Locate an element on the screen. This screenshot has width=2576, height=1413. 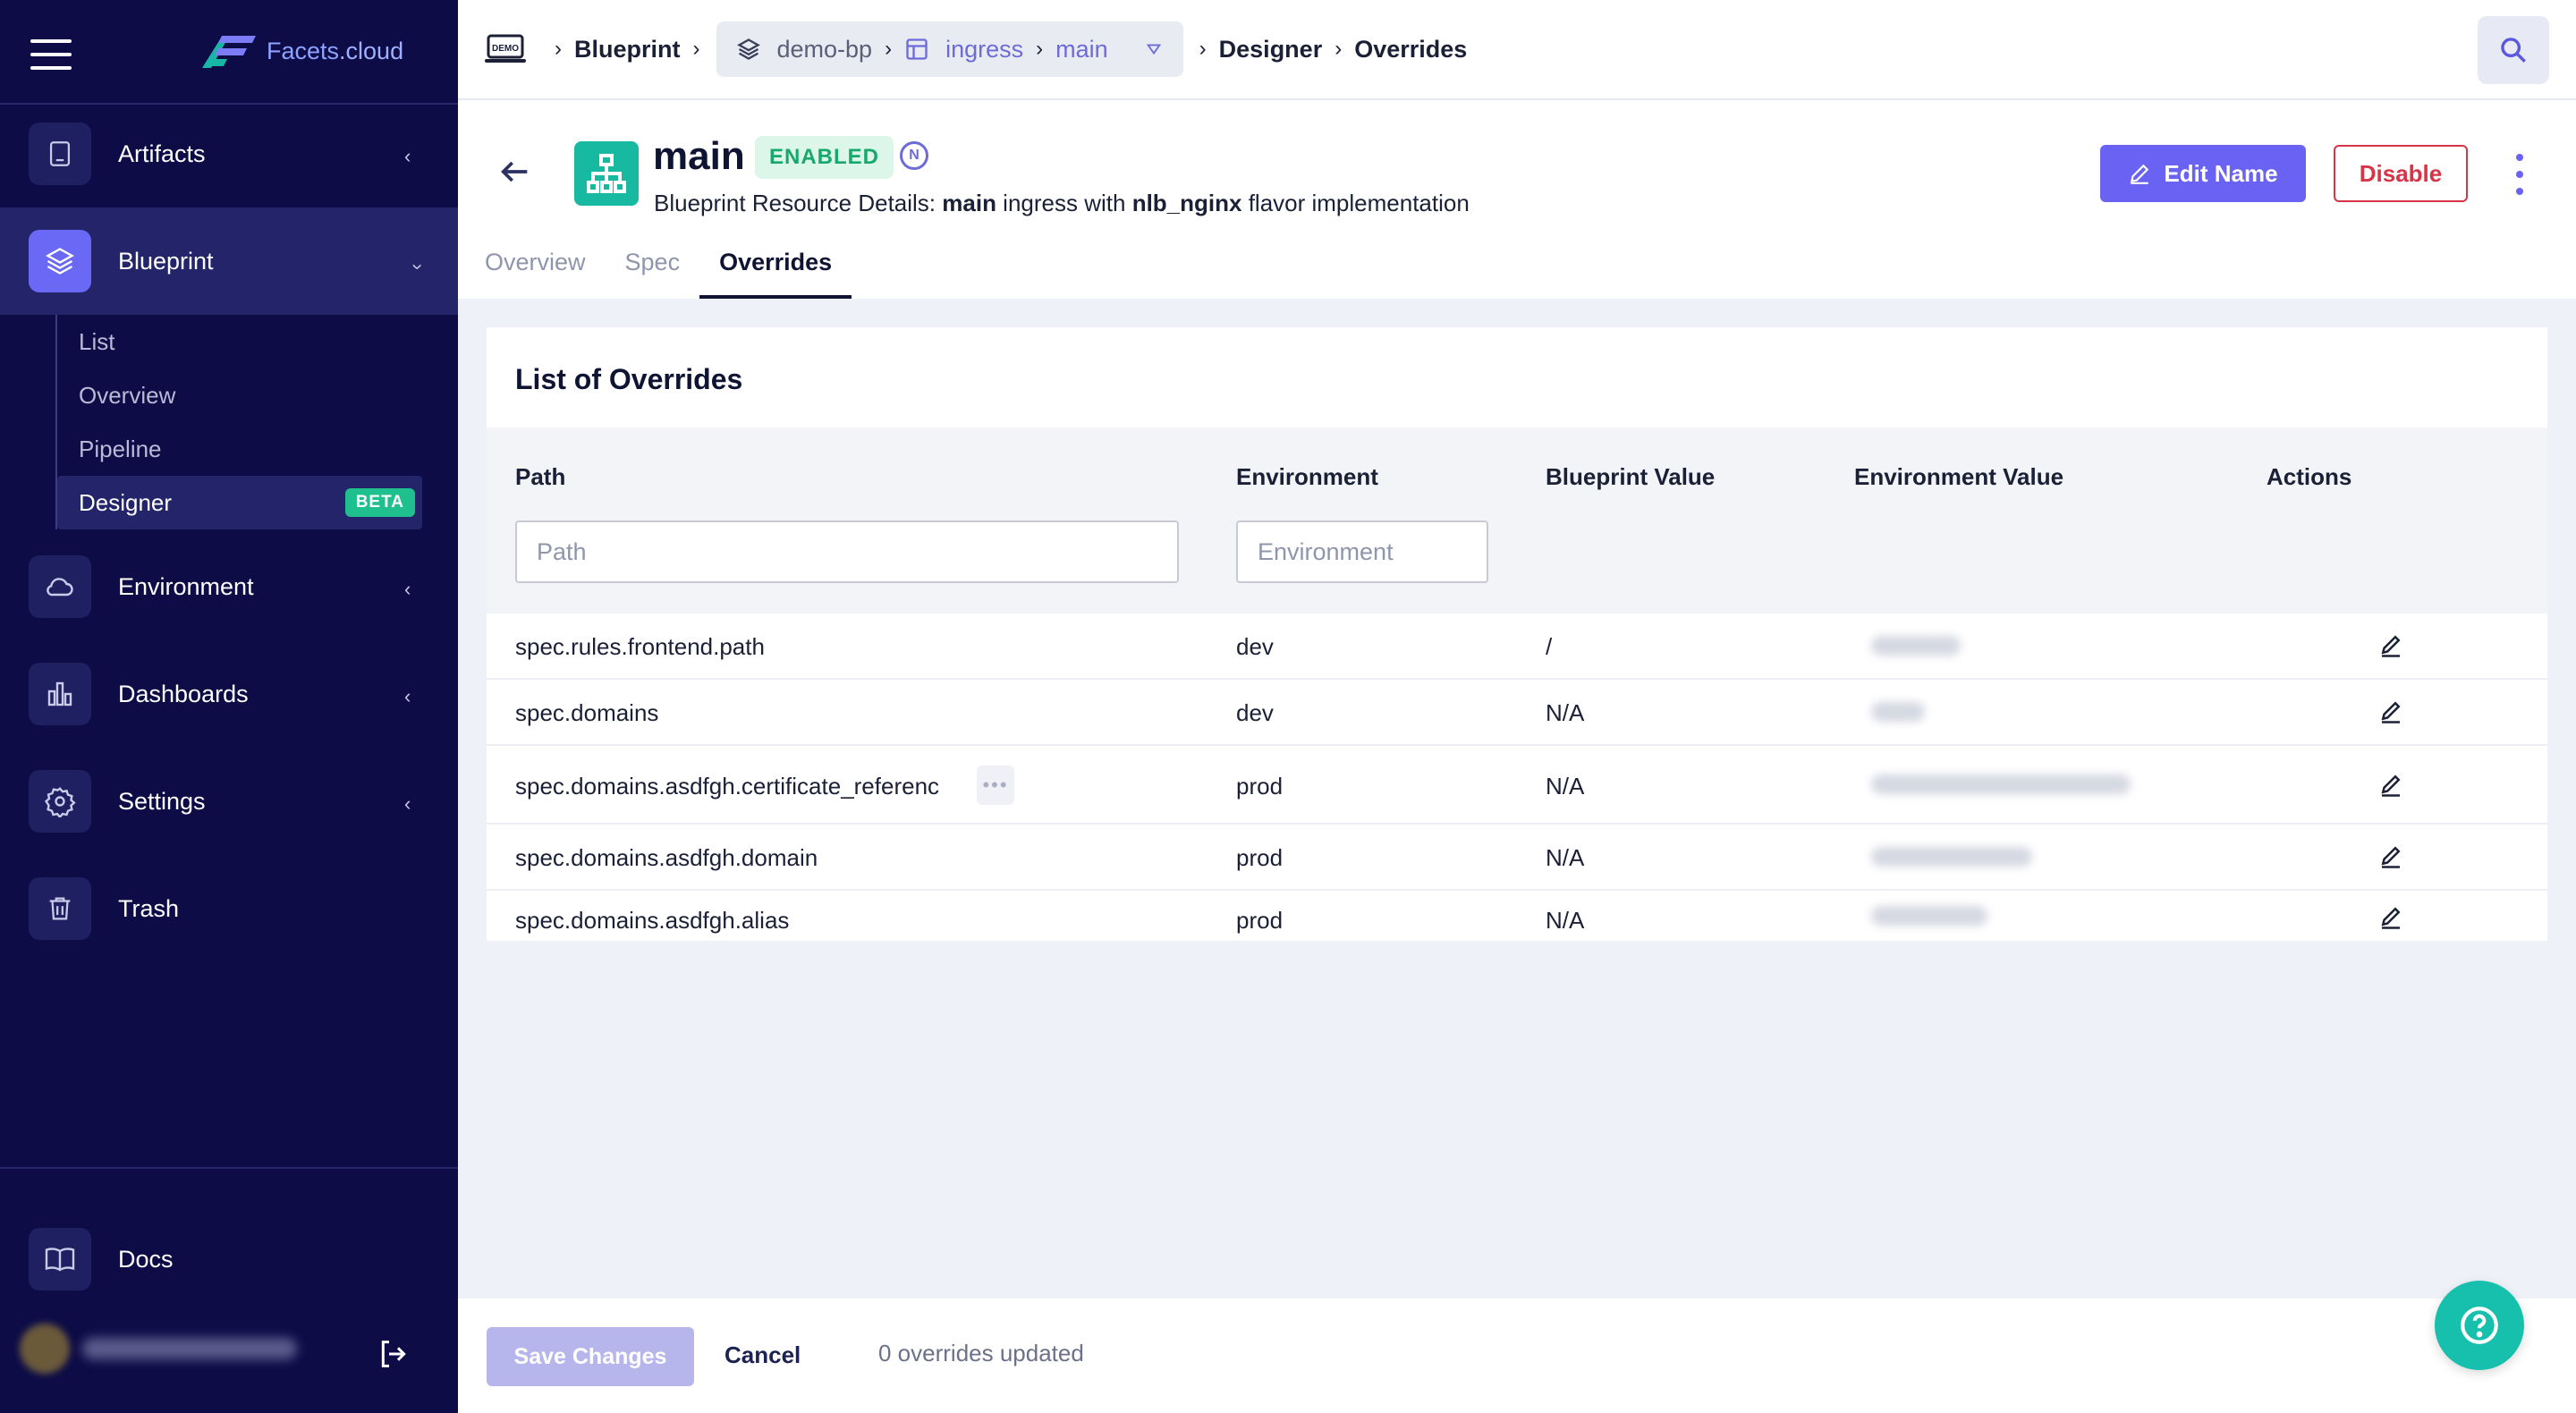
sidebar-item-docs: Docs is located at coordinates (229, 1259).